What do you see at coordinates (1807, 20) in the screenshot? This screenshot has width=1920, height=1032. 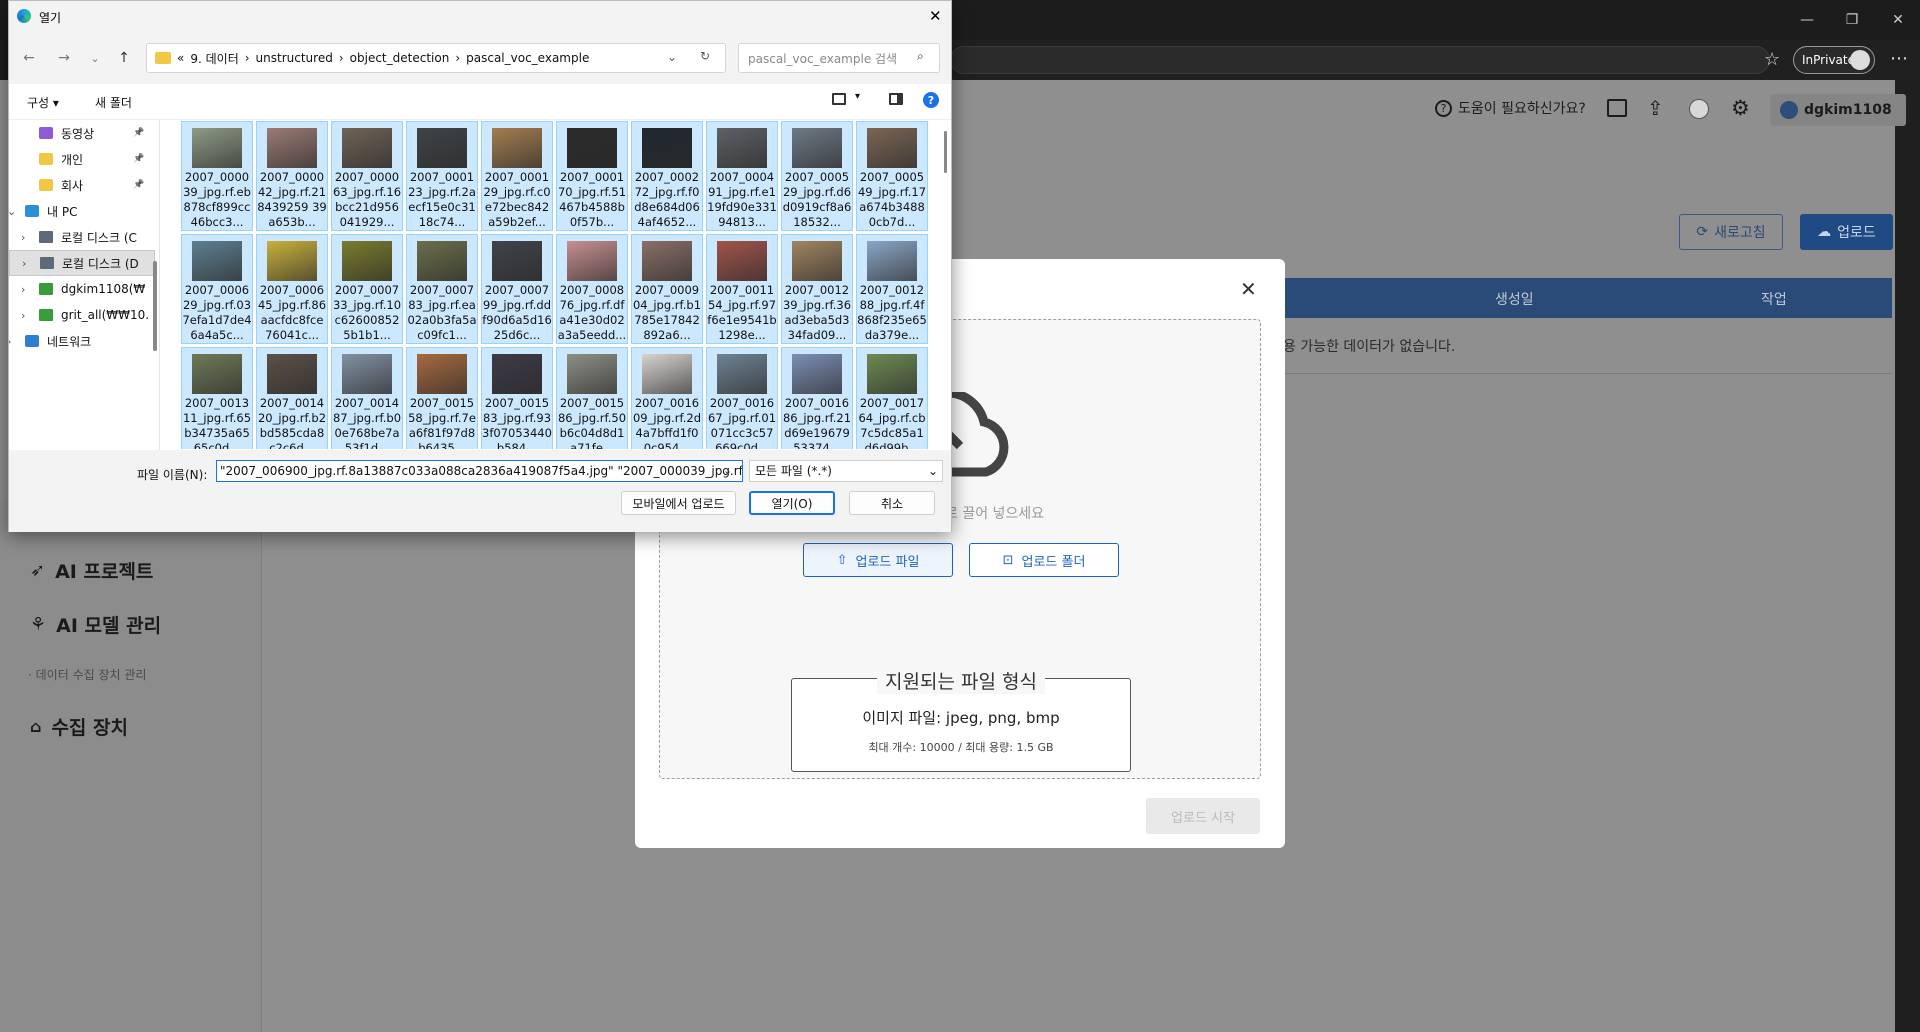 I see `window-minimize-button: —` at bounding box center [1807, 20].